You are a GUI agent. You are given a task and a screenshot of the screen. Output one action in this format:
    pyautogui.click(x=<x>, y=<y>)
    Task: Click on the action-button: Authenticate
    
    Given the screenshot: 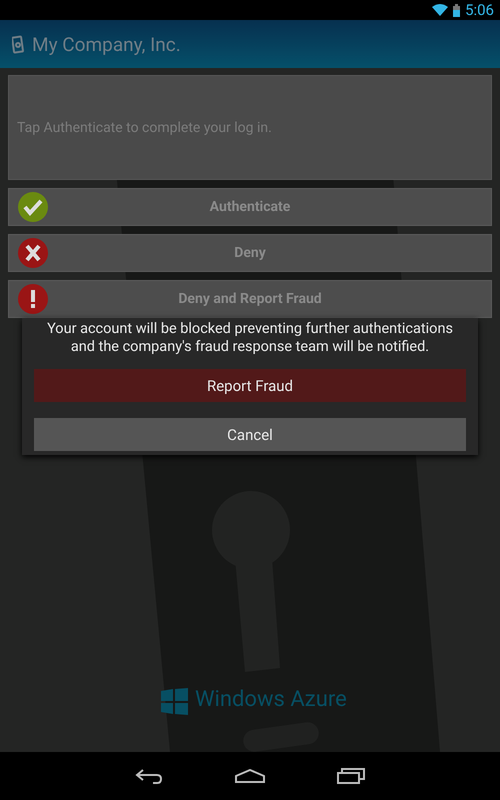 What is the action you would take?
    pyautogui.click(x=250, y=207)
    